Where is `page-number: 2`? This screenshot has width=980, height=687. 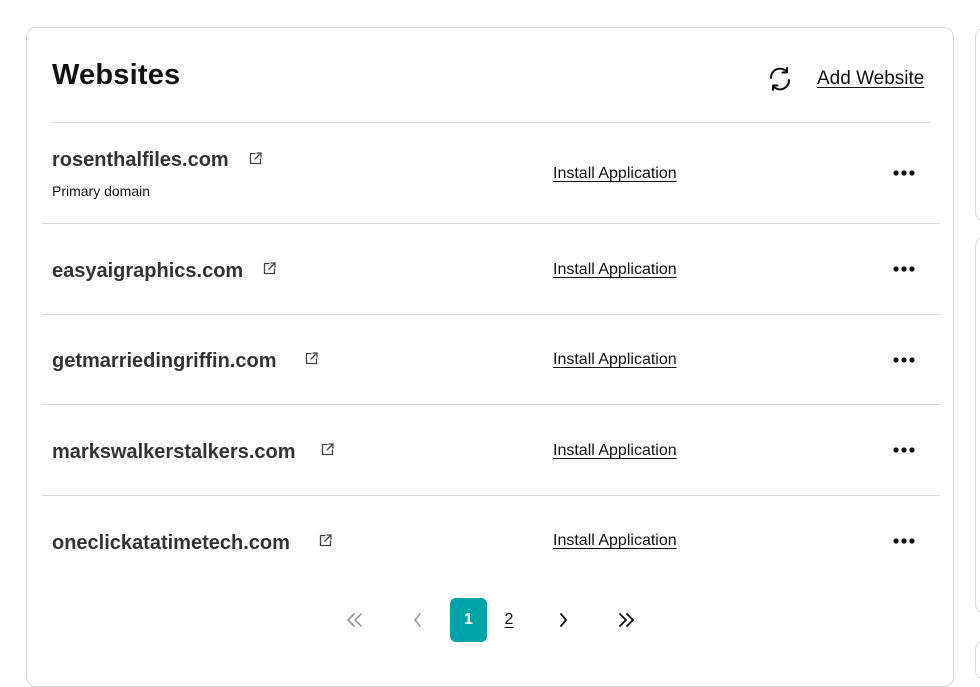 page-number: 2 is located at coordinates (509, 619).